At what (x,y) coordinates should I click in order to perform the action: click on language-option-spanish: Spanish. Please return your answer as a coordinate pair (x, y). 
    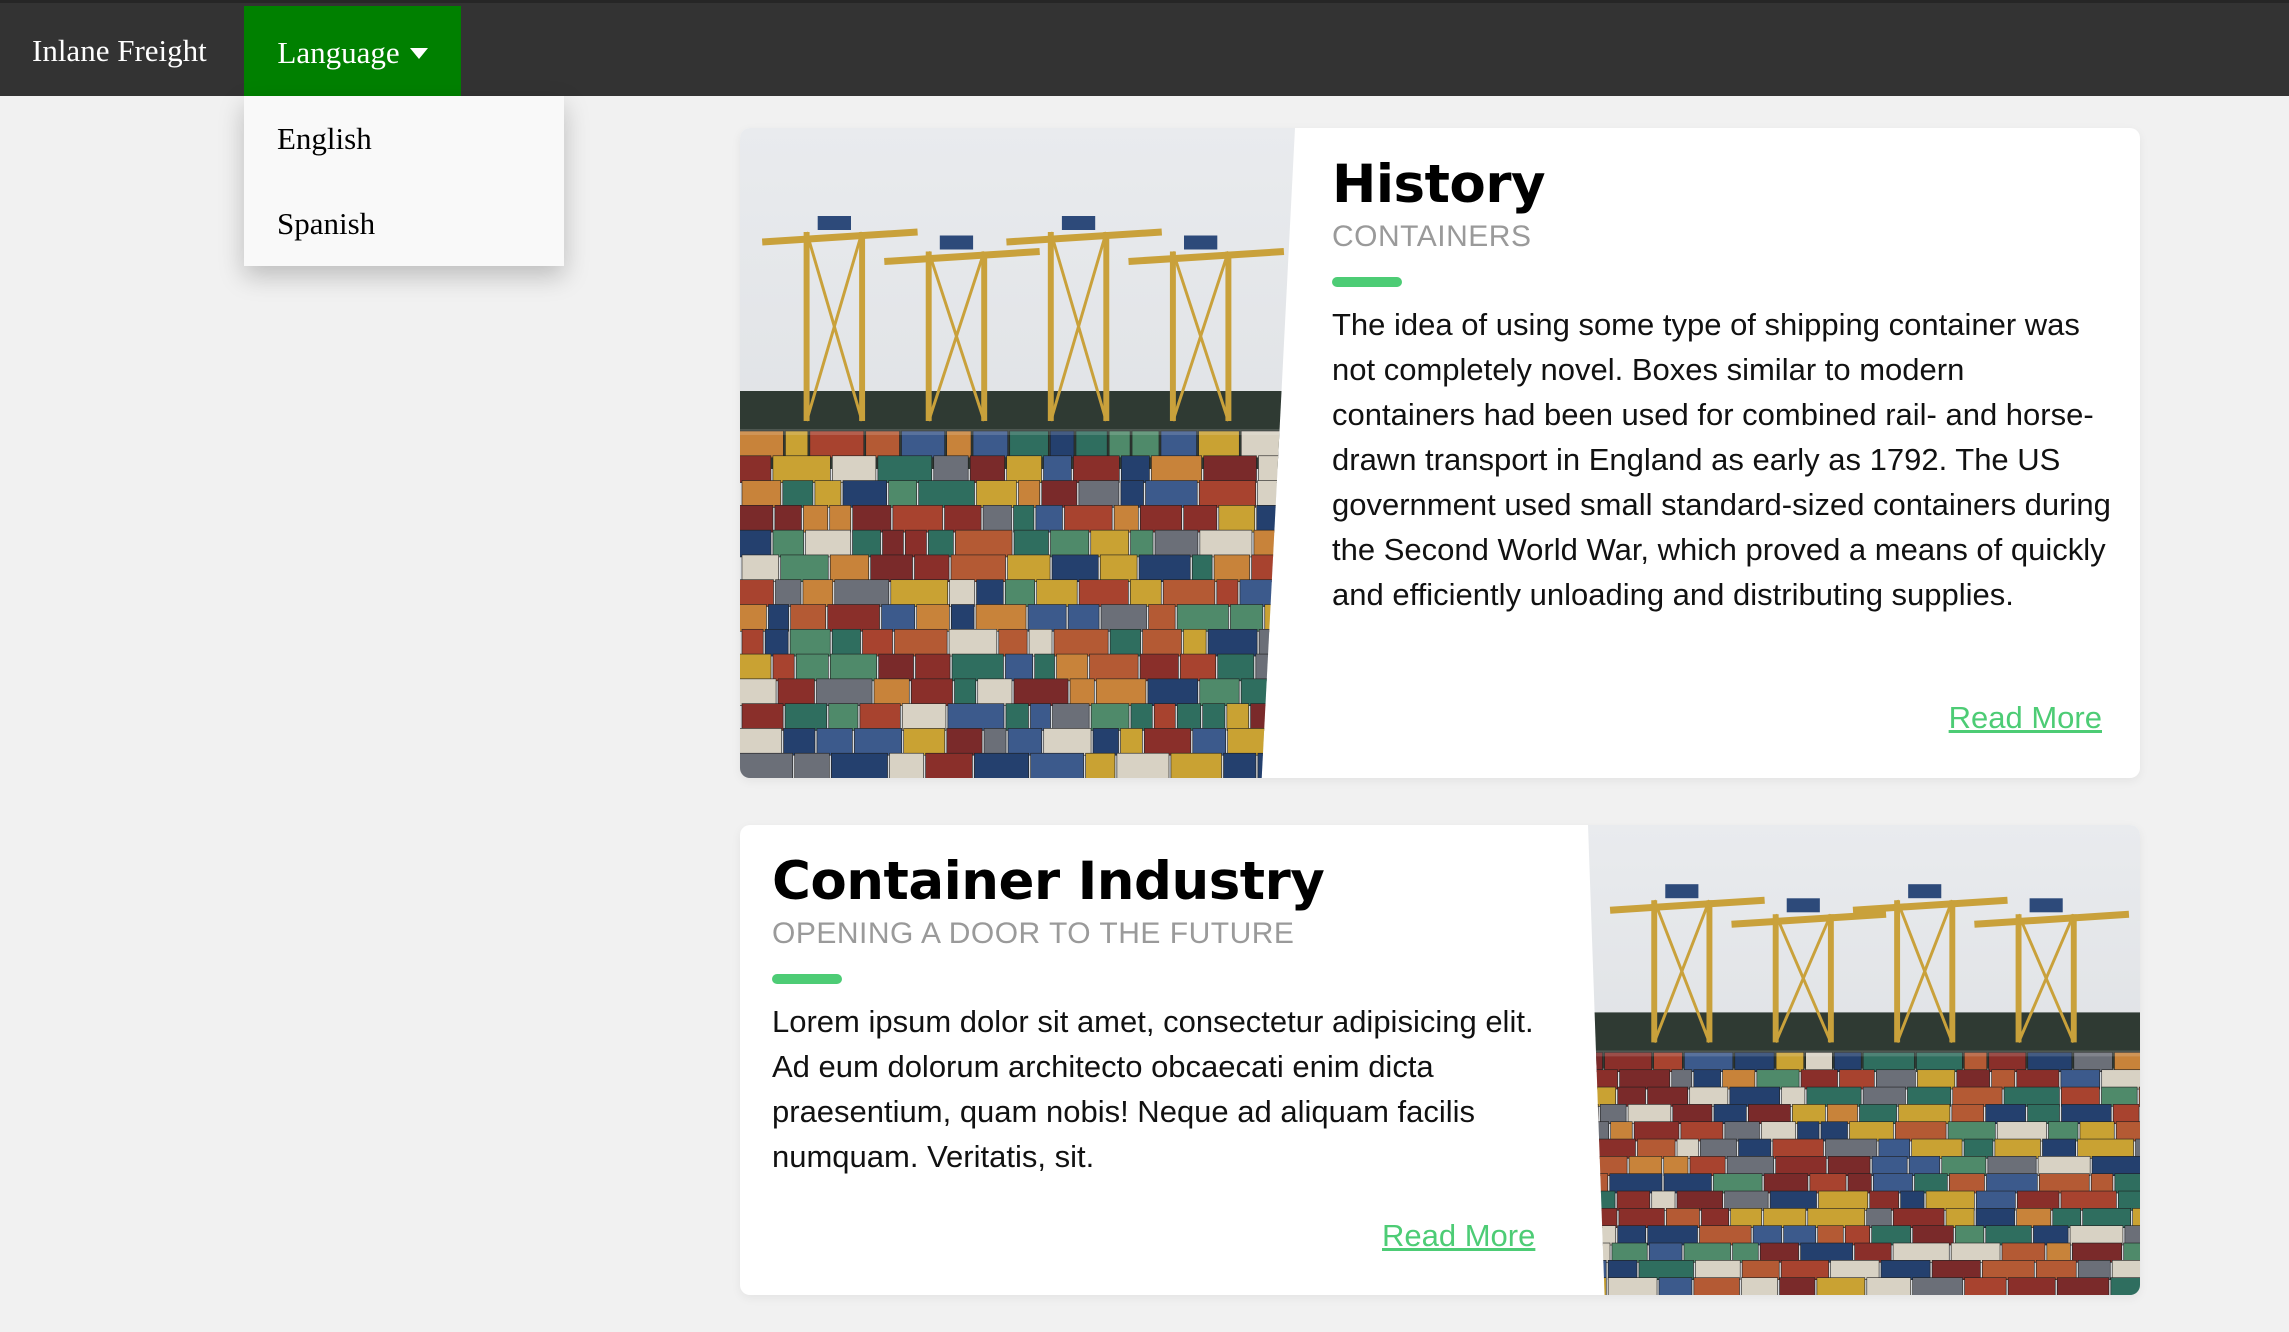
    Looking at the image, I should click on (404, 223).